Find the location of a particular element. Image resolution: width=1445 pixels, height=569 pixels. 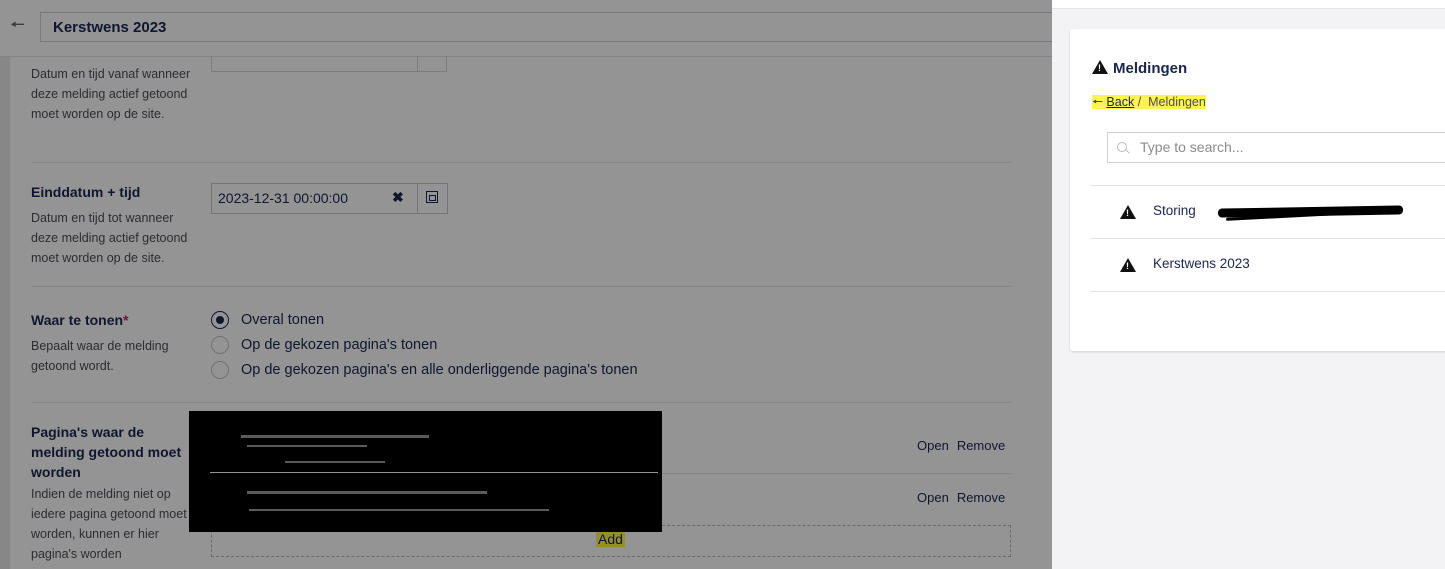

breadcrumb-current: Meldingen is located at coordinates (1177, 102).